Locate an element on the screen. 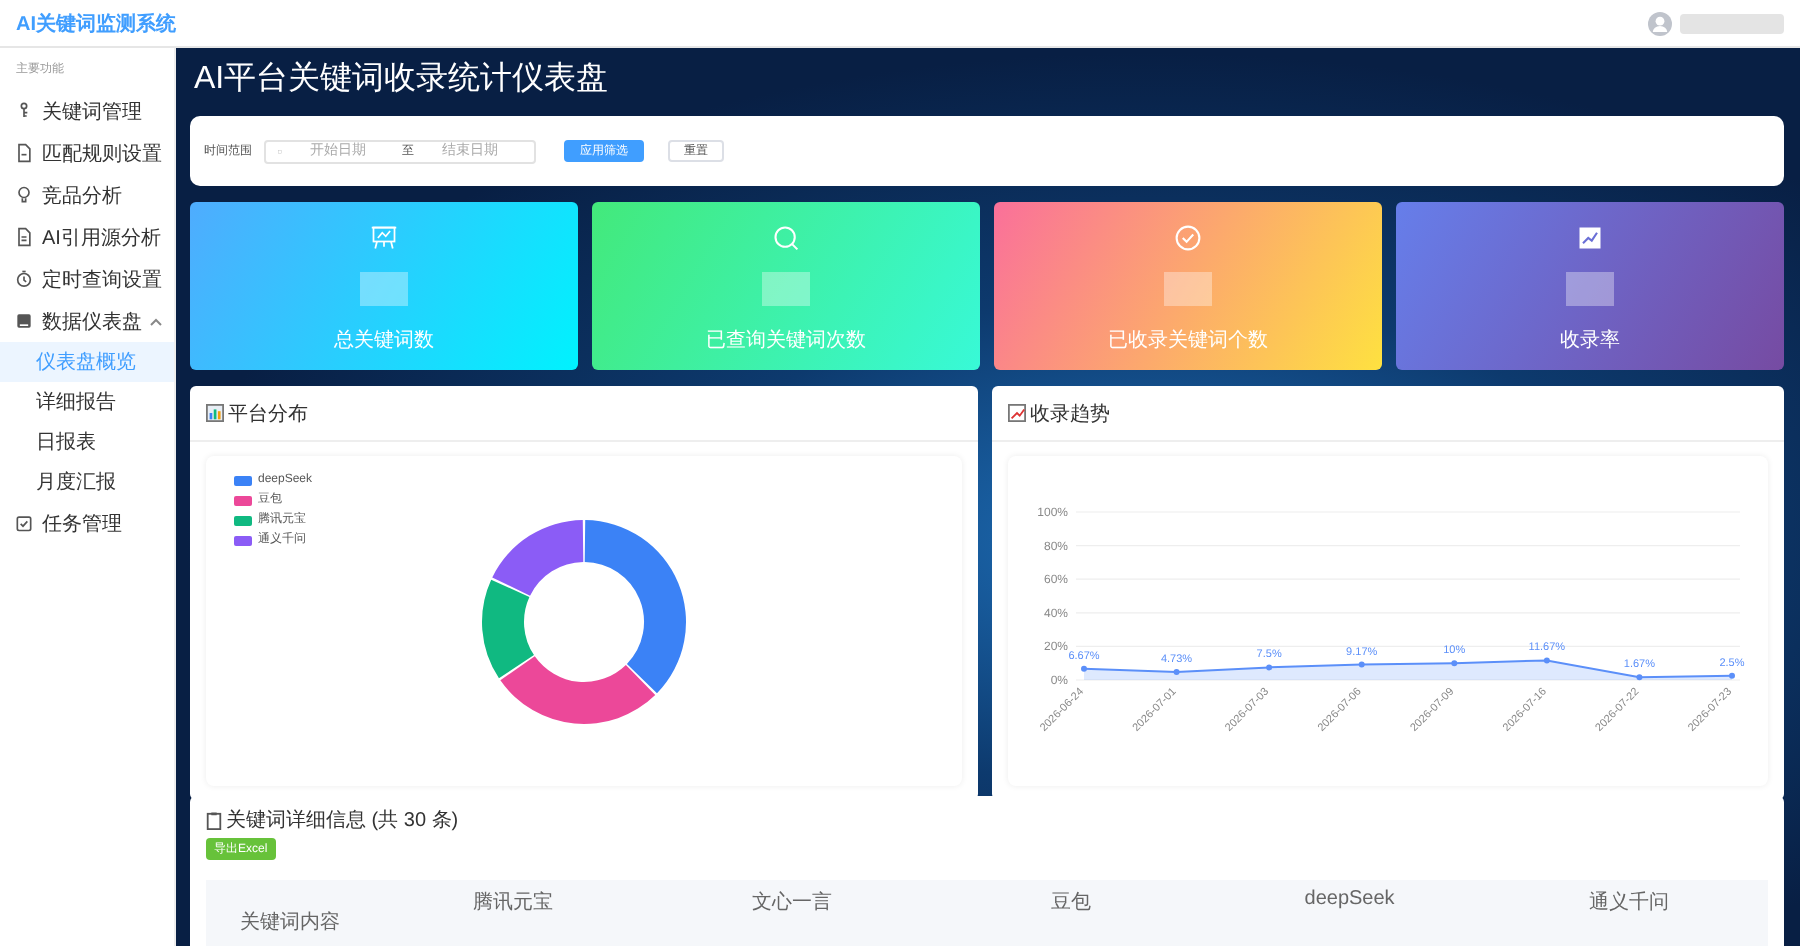  blurred-username is located at coordinates (1732, 23).